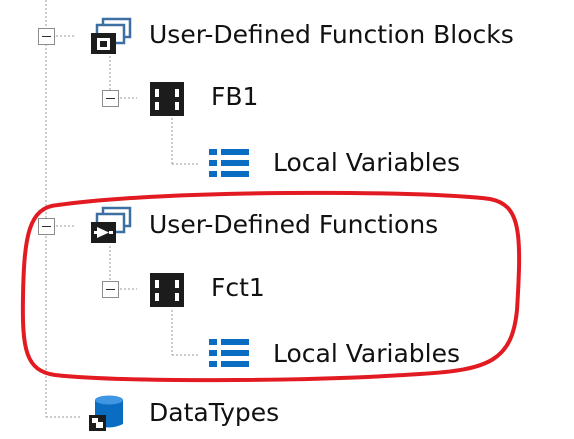  Describe the element at coordinates (287, 292) in the screenshot. I see `tree-node-fct1: Fct1` at that location.